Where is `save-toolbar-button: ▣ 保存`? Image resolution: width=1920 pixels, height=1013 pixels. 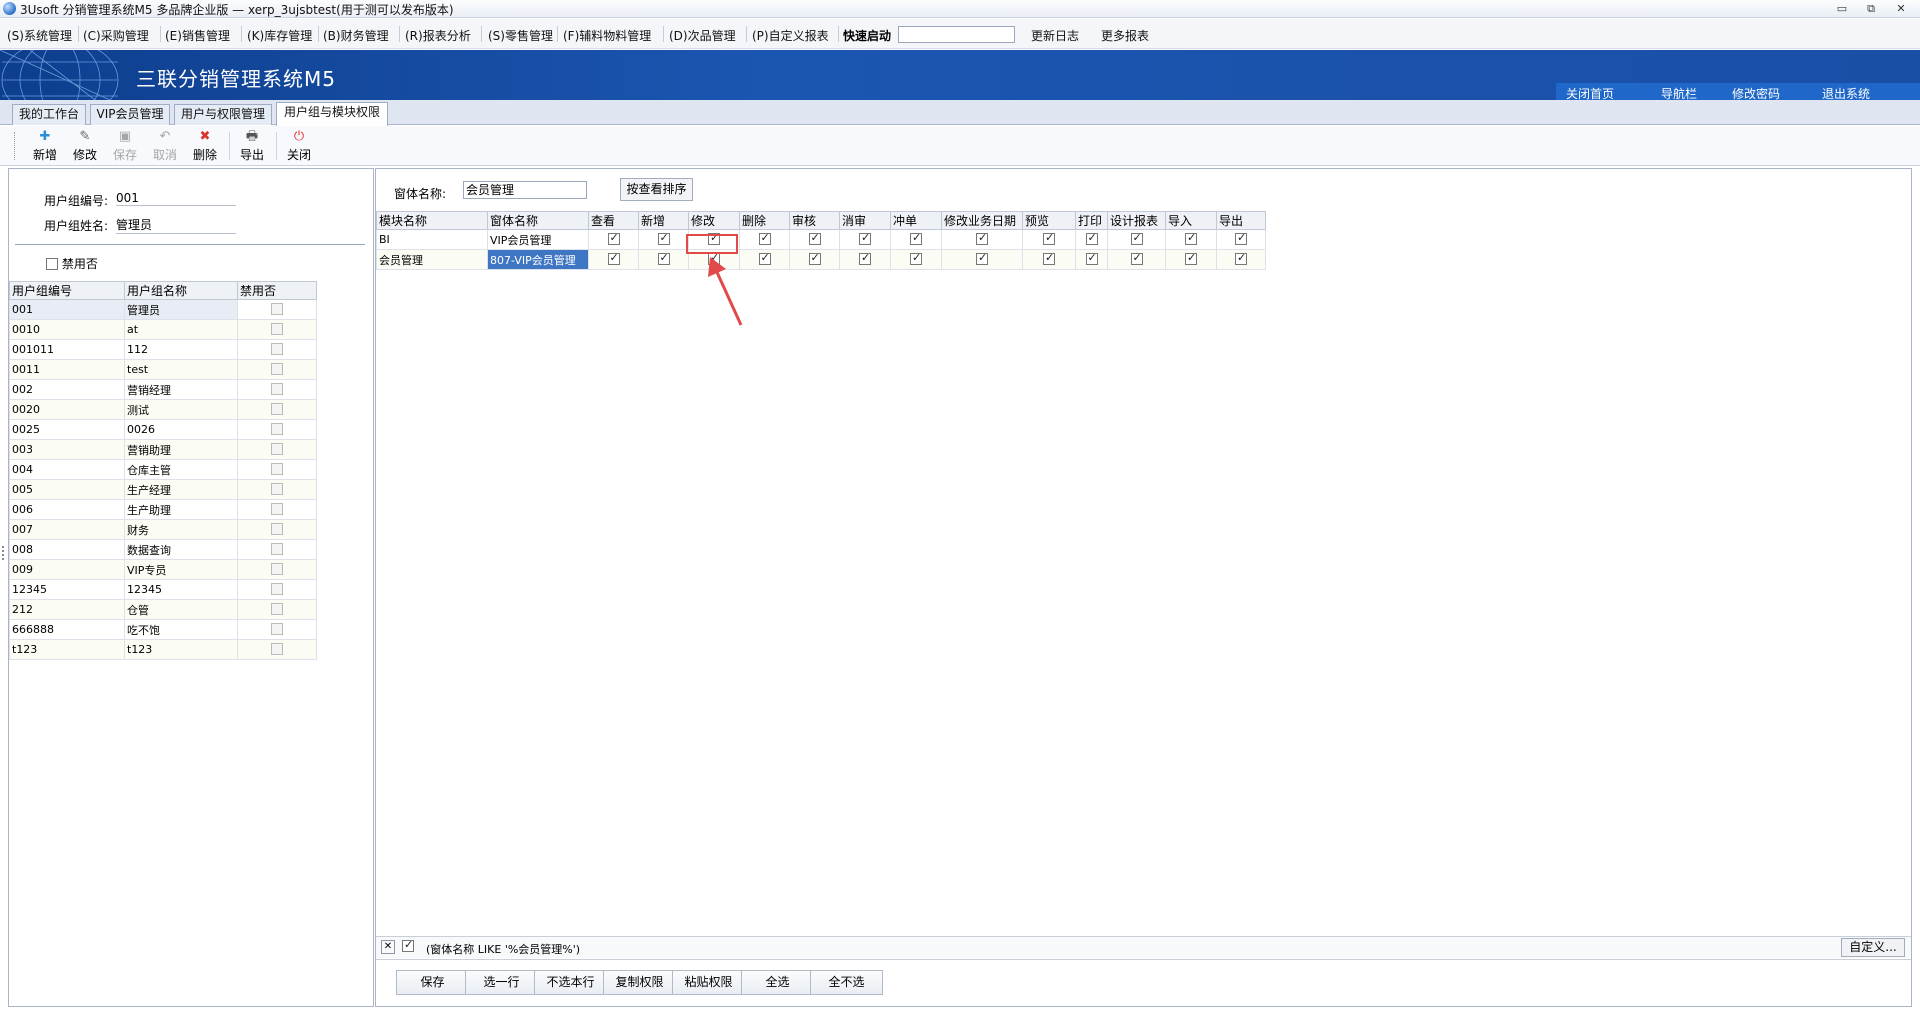
save-toolbar-button: ▣ 保存 is located at coordinates (125, 146).